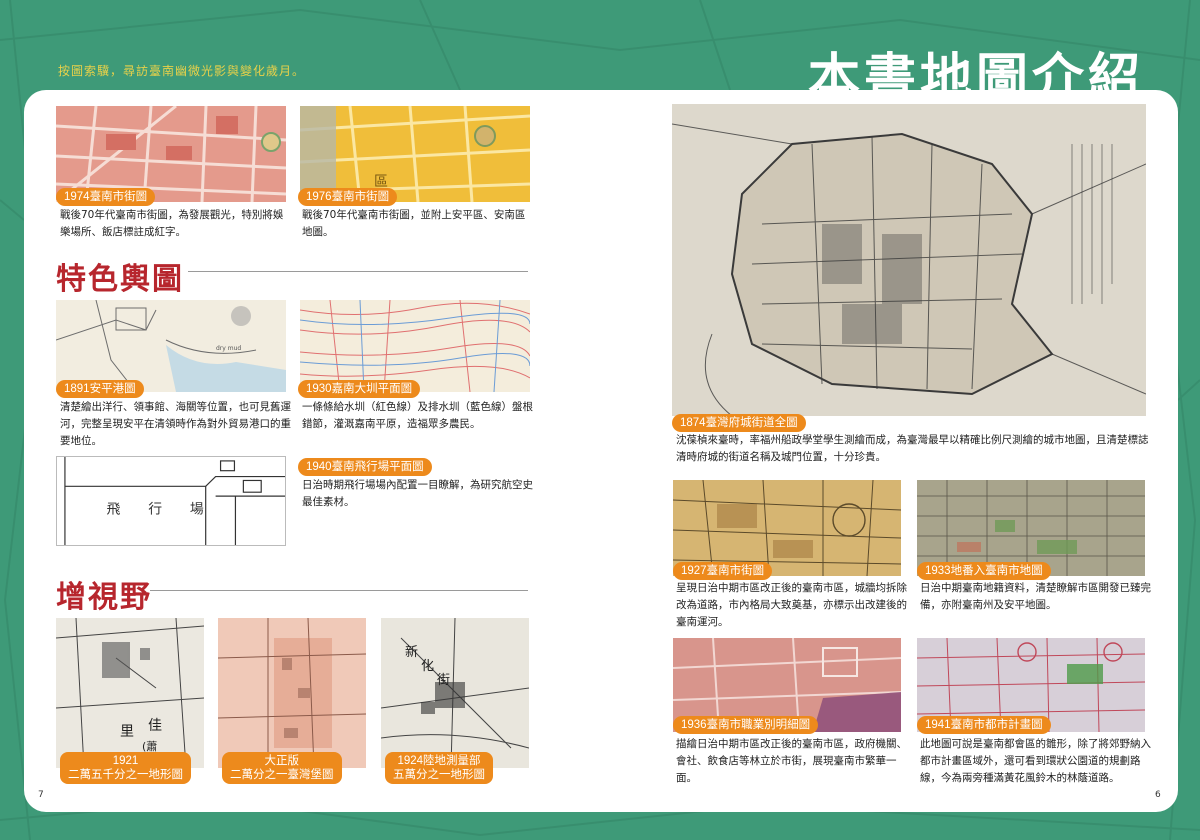  I want to click on map-1924-label-line2: 五萬分之一地形圖, so click(439, 775).